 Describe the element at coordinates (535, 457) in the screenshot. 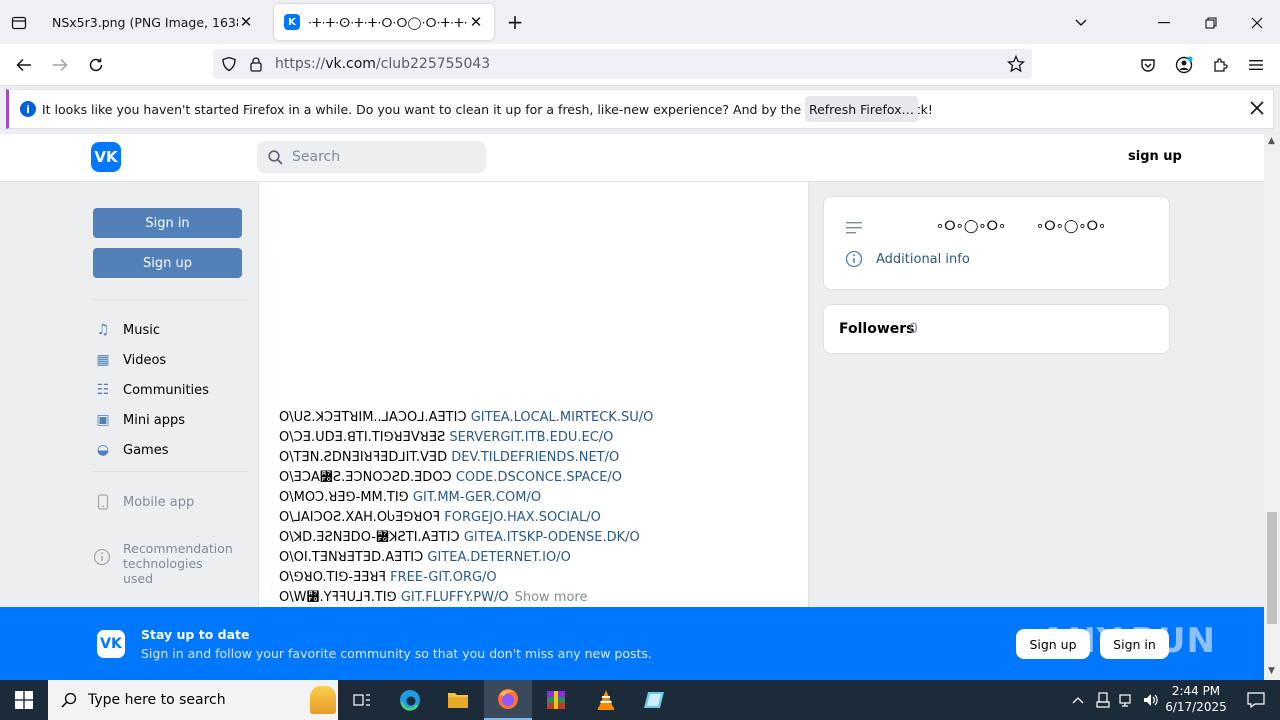

I see `post-line-link: DEV.TILDEFRIENDS.NET/O` at that location.